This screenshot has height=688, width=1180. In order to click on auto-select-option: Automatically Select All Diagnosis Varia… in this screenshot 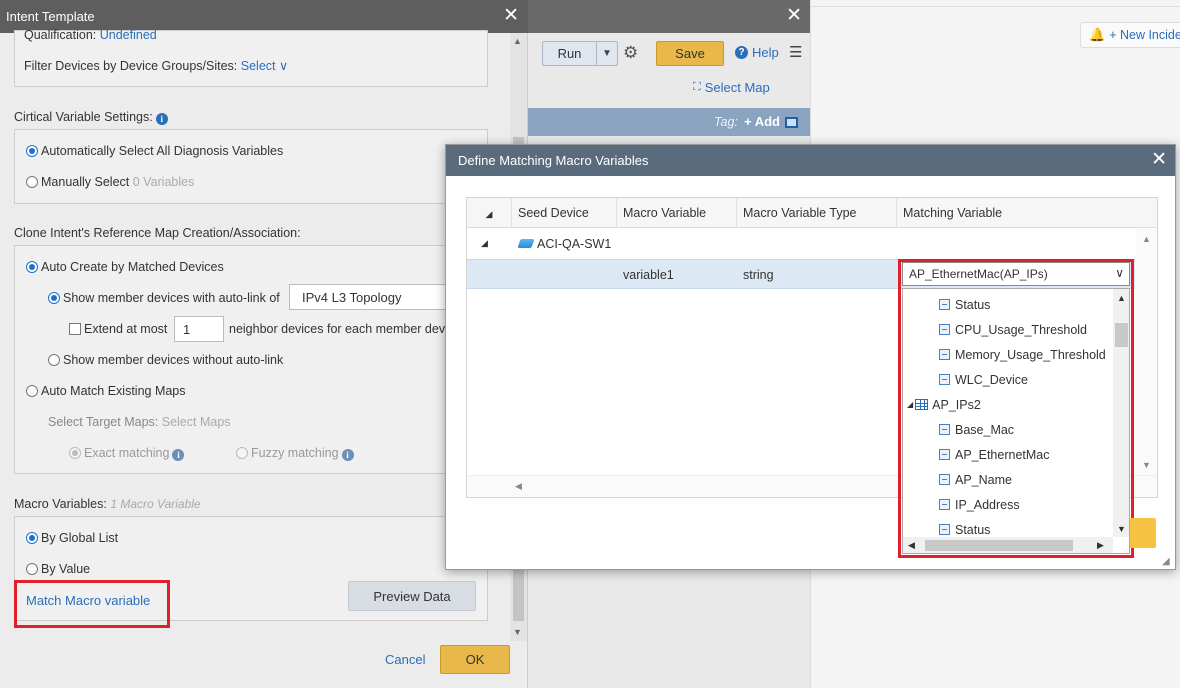, I will do `click(154, 151)`.